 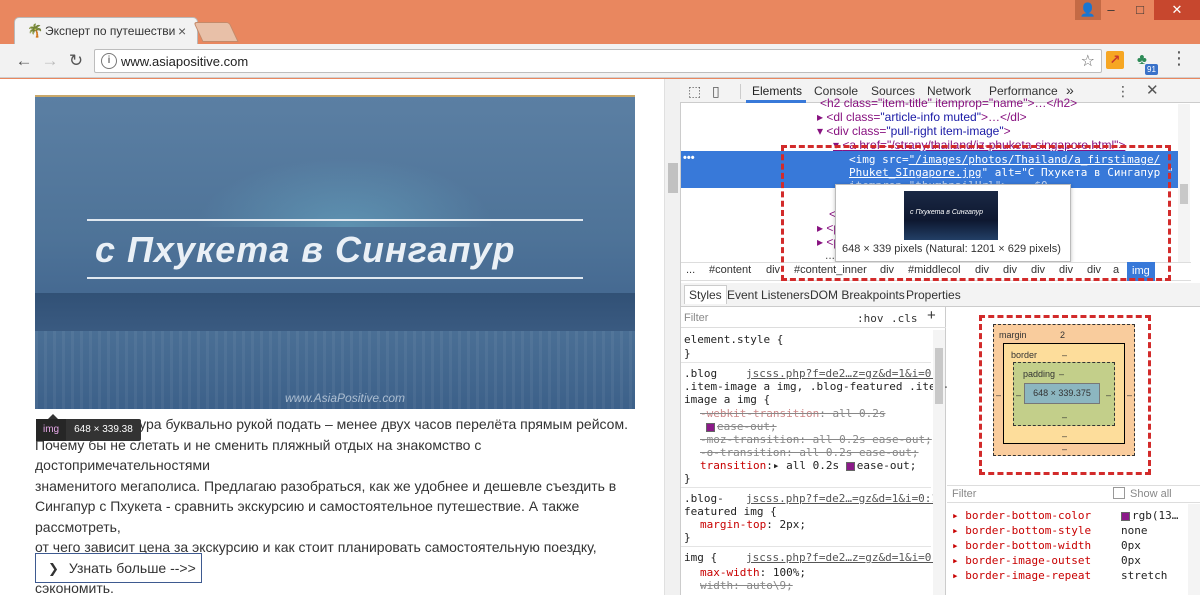 I want to click on elements-scrollbar-thumb, so click(x=1184, y=194).